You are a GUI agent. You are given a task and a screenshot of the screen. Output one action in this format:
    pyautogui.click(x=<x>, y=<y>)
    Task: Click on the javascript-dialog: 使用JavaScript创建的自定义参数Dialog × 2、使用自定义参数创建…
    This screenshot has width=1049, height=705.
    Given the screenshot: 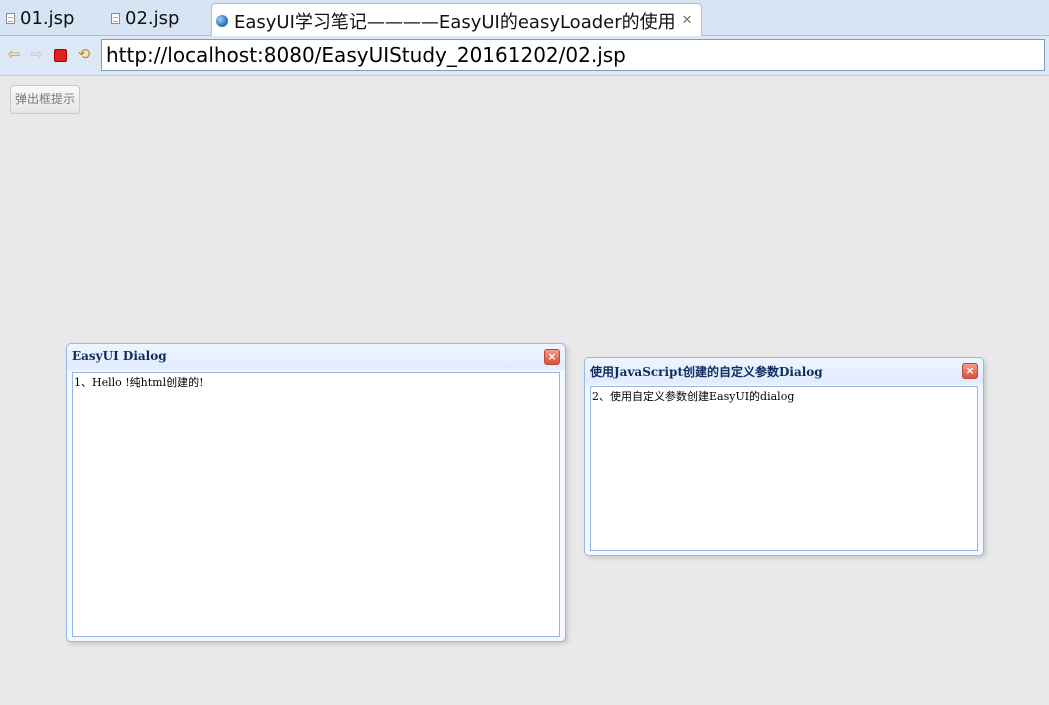 What is the action you would take?
    pyautogui.click(x=784, y=456)
    